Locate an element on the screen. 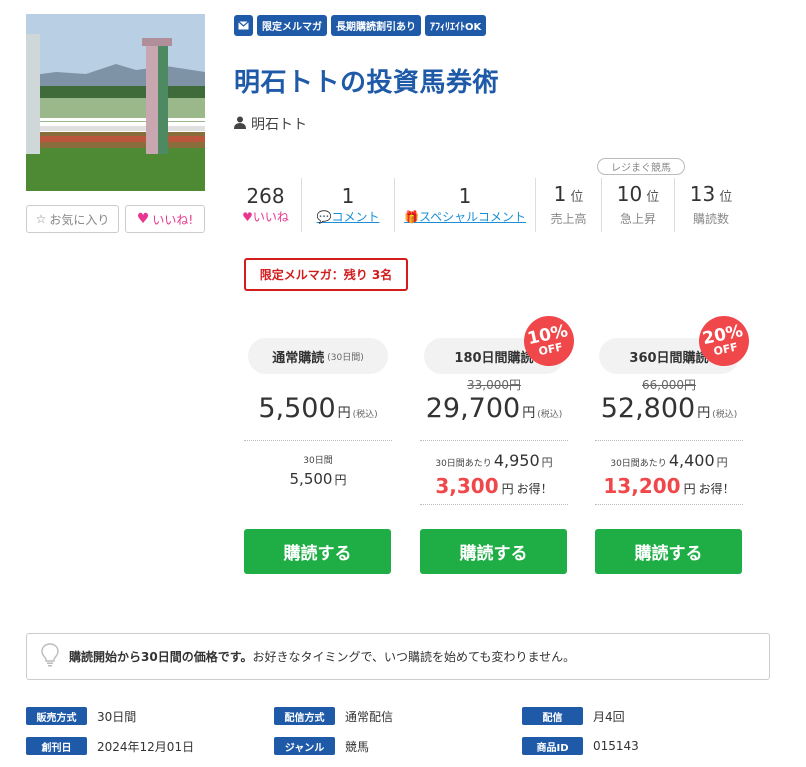 The height and width of the screenshot is (767, 806). comments-label: コメント is located at coordinates (355, 217).